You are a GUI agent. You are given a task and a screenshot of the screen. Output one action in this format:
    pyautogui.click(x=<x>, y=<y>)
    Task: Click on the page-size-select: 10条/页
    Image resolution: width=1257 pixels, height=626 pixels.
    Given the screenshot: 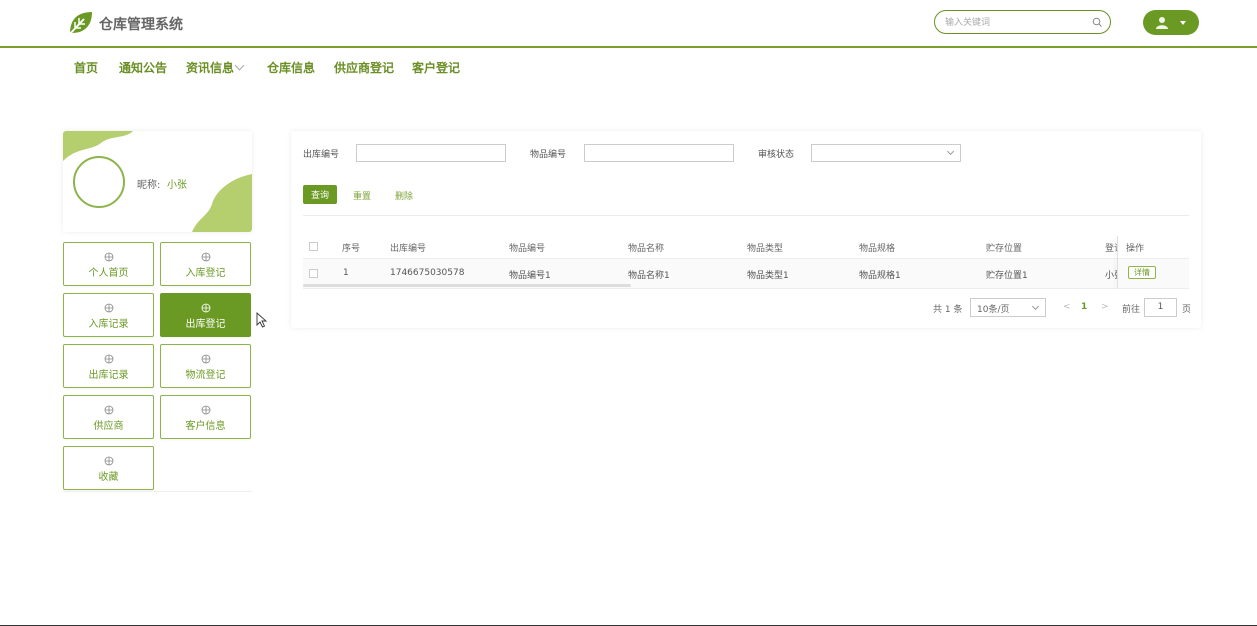 What is the action you would take?
    pyautogui.click(x=1008, y=307)
    